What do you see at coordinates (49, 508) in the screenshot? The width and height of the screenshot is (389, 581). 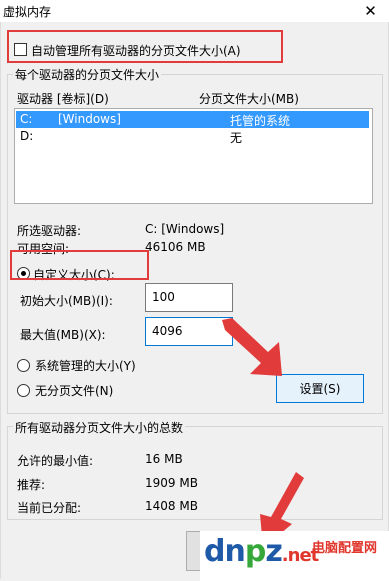 I see `allocated-label: 当前已分配:` at bounding box center [49, 508].